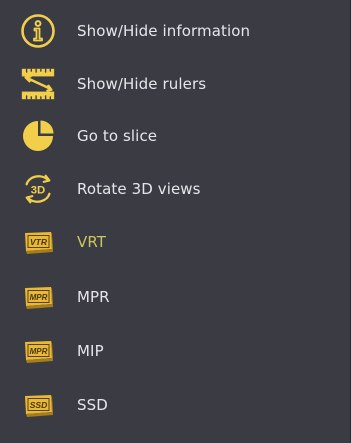 The width and height of the screenshot is (351, 443). Describe the element at coordinates (170, 297) in the screenshot. I see `menu-item-mpr: MPR MPR` at that location.